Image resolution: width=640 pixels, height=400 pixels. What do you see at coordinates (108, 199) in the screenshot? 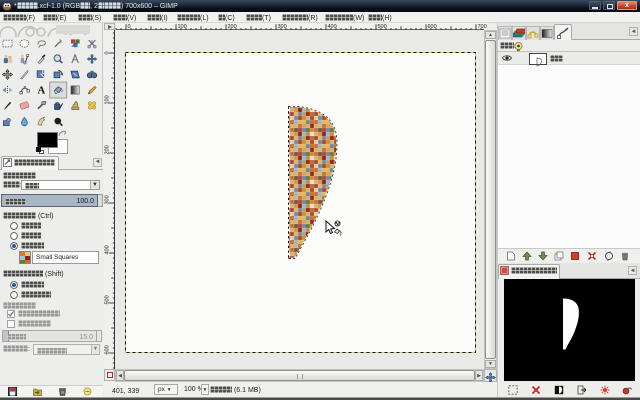
I see `svg-text: 300` at bounding box center [108, 199].